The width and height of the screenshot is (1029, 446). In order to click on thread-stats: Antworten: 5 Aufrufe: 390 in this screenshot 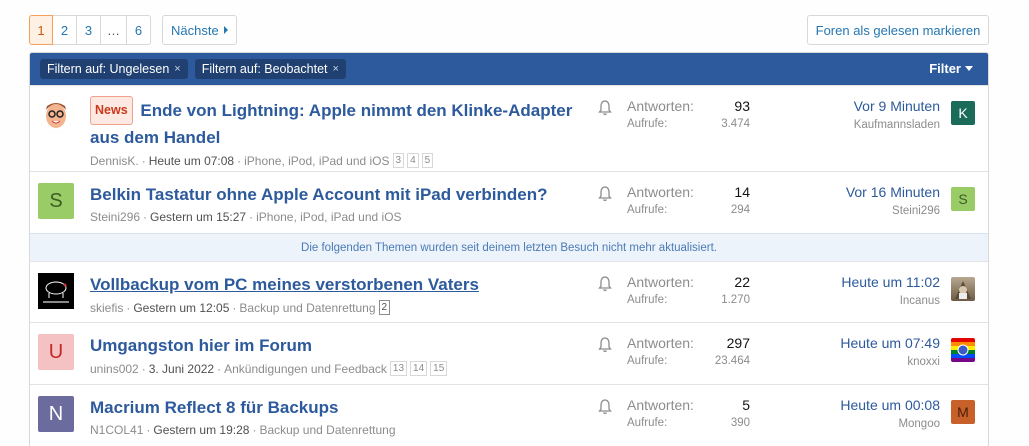, I will do `click(688, 413)`.